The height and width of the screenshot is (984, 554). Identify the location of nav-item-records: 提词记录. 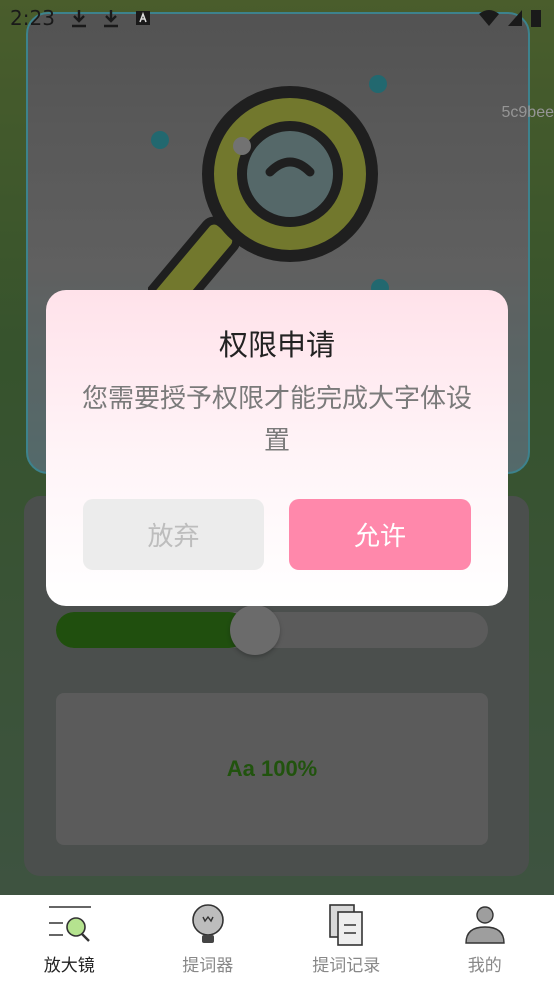
(346, 939).